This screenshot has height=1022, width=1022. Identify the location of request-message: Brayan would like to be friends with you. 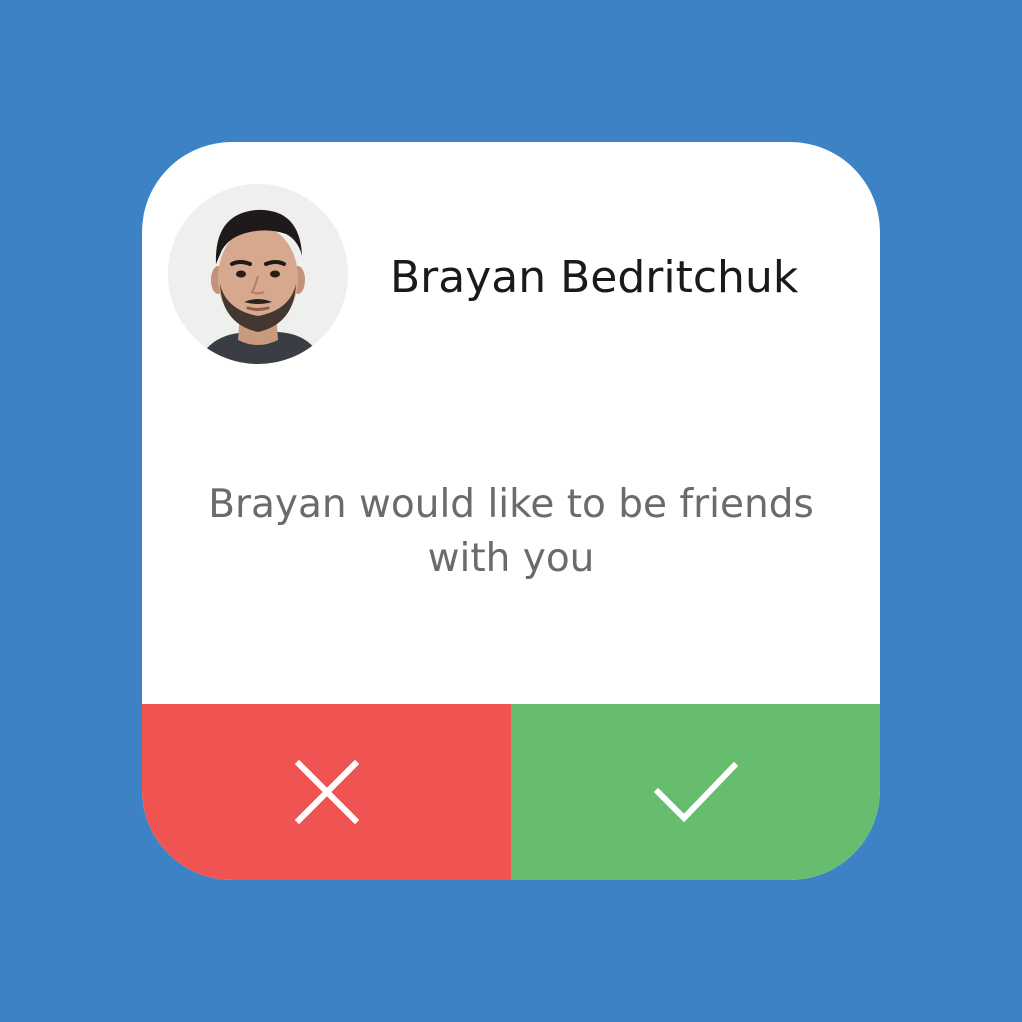
(511, 531).